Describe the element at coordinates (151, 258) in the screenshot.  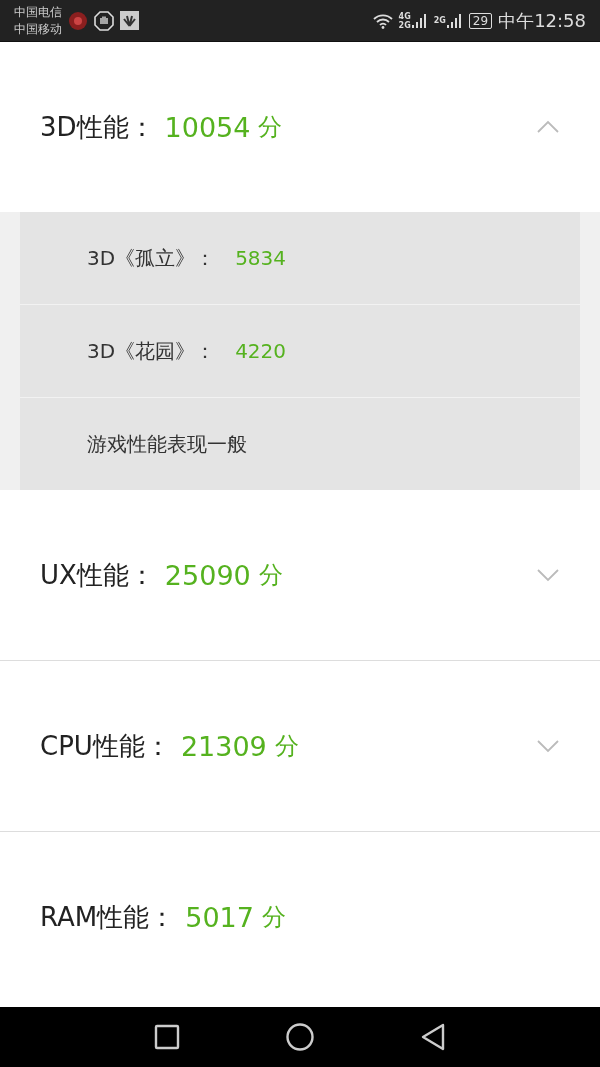
I see `detail-label: 3D《孤立》：` at that location.